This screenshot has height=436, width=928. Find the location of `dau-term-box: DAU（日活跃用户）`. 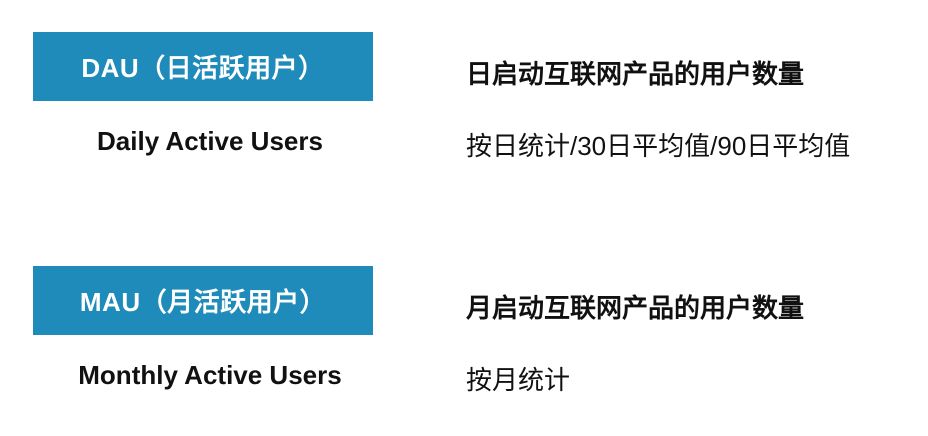

dau-term-box: DAU（日活跃用户） is located at coordinates (203, 66).